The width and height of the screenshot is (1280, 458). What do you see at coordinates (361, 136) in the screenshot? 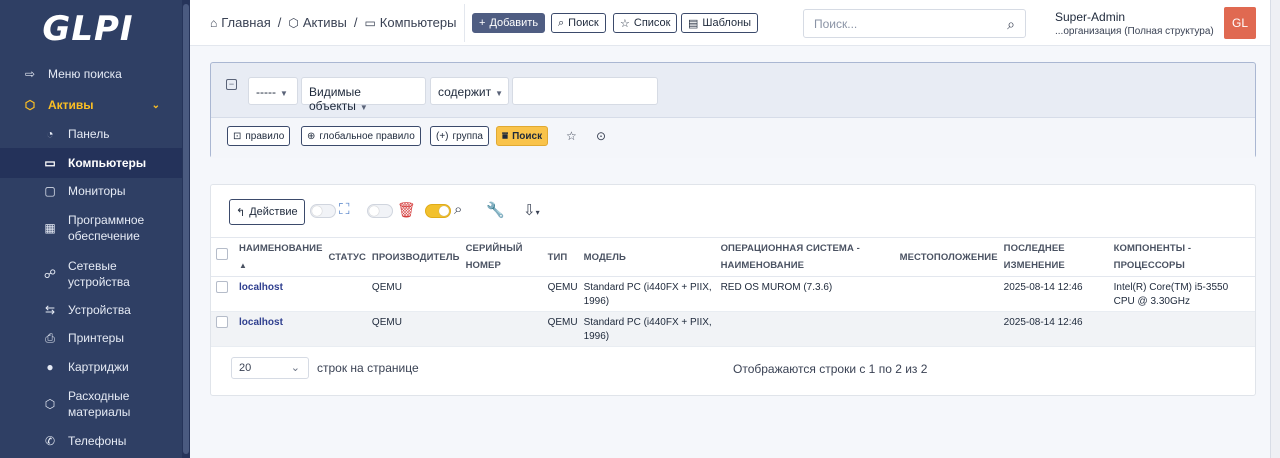
I see `add-global-rule-button: ⊕ глобальное правило` at bounding box center [361, 136].